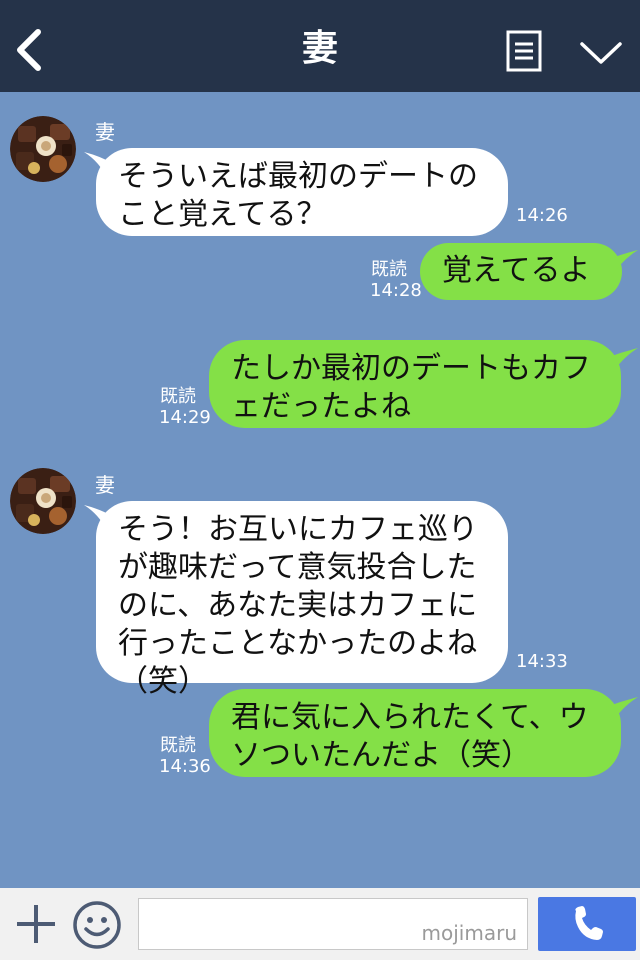 The width and height of the screenshot is (640, 960). I want to click on notes-icon, so click(524, 51).